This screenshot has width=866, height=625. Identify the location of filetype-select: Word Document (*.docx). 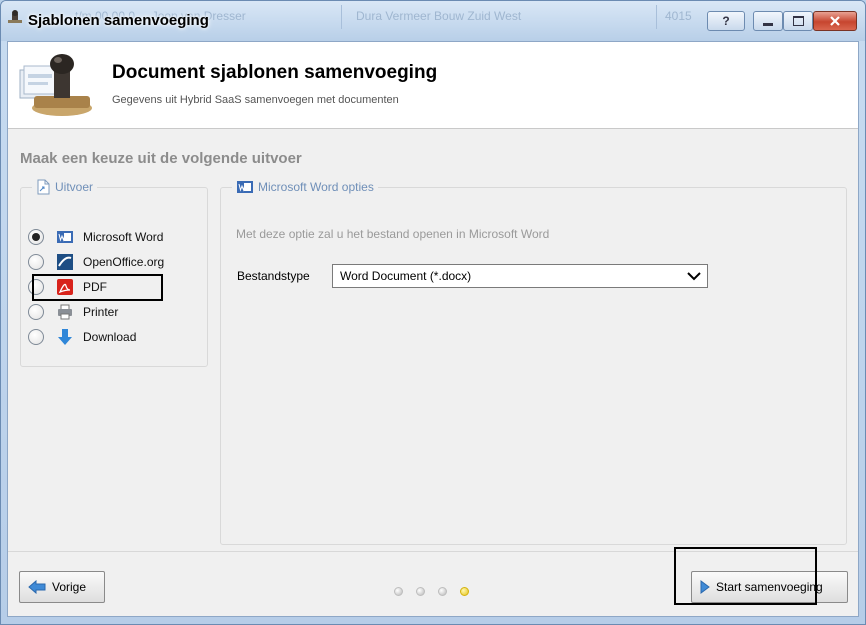
(520, 276).